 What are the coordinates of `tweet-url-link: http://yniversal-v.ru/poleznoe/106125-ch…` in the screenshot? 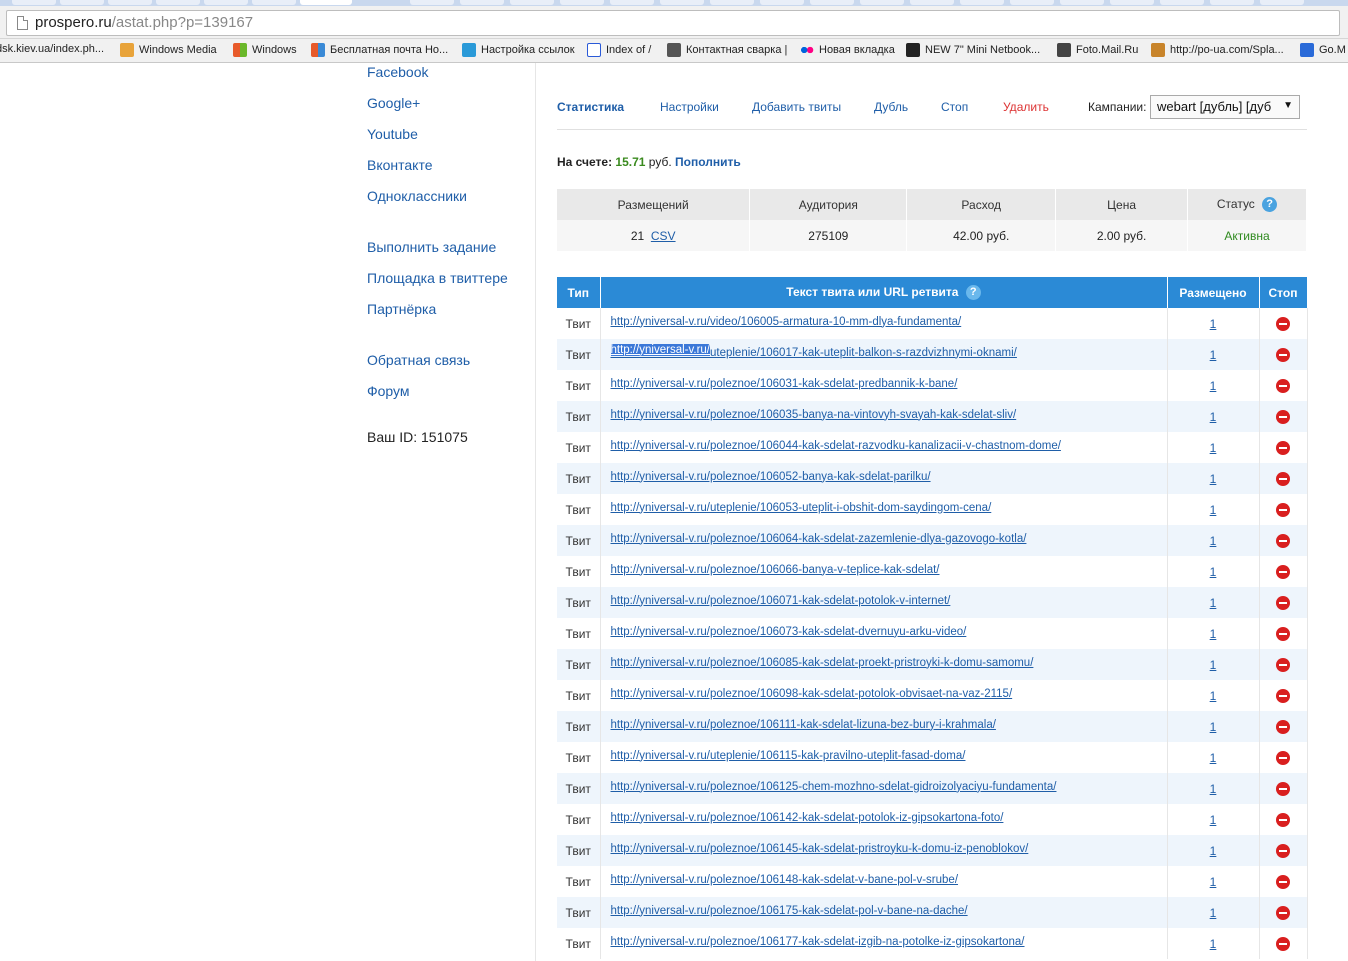 It's located at (834, 787).